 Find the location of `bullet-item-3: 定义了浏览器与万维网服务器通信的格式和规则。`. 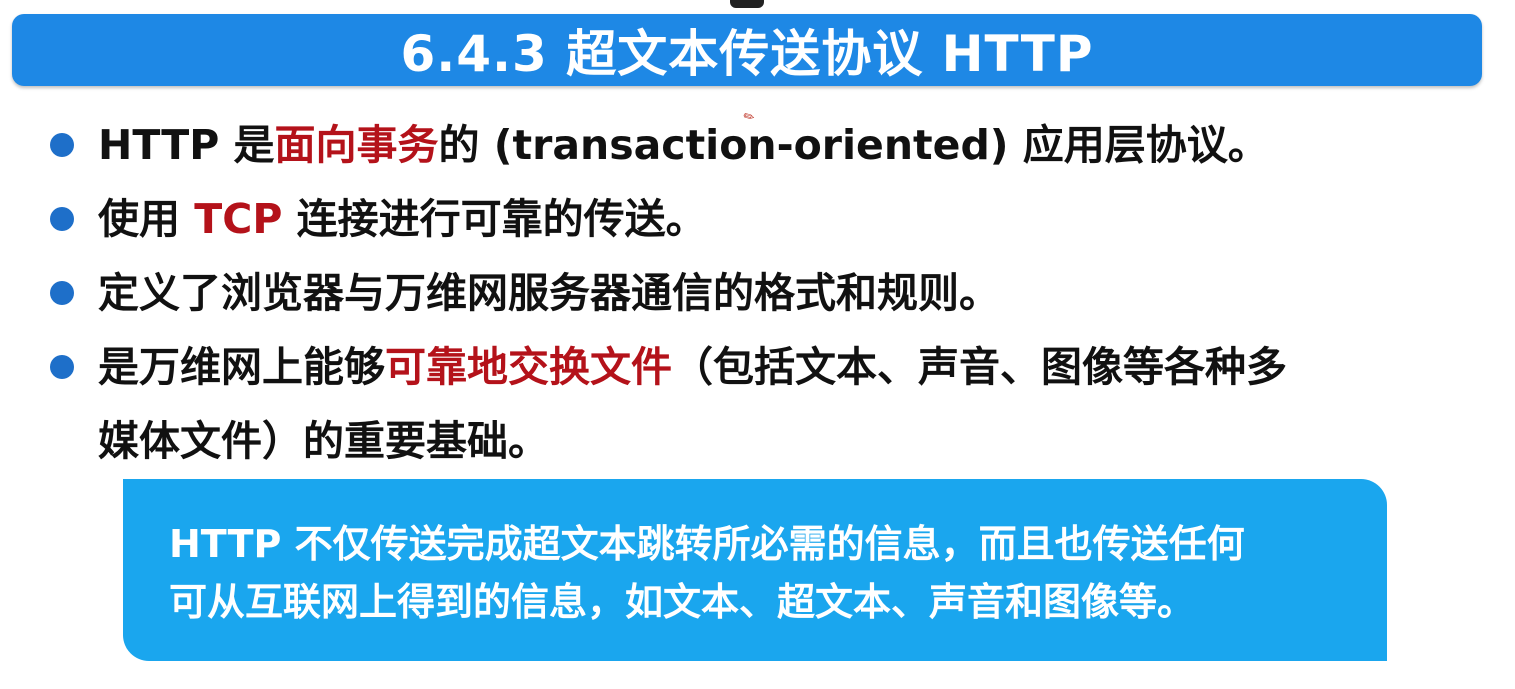

bullet-item-3: 定义了浏览器与万维网服务器通信的格式和规则。 is located at coordinates (763, 293).